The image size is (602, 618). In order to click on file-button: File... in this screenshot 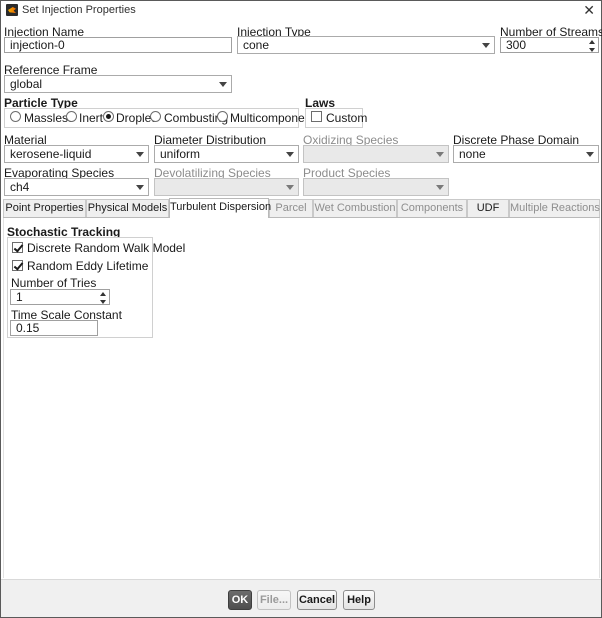, I will do `click(274, 600)`.